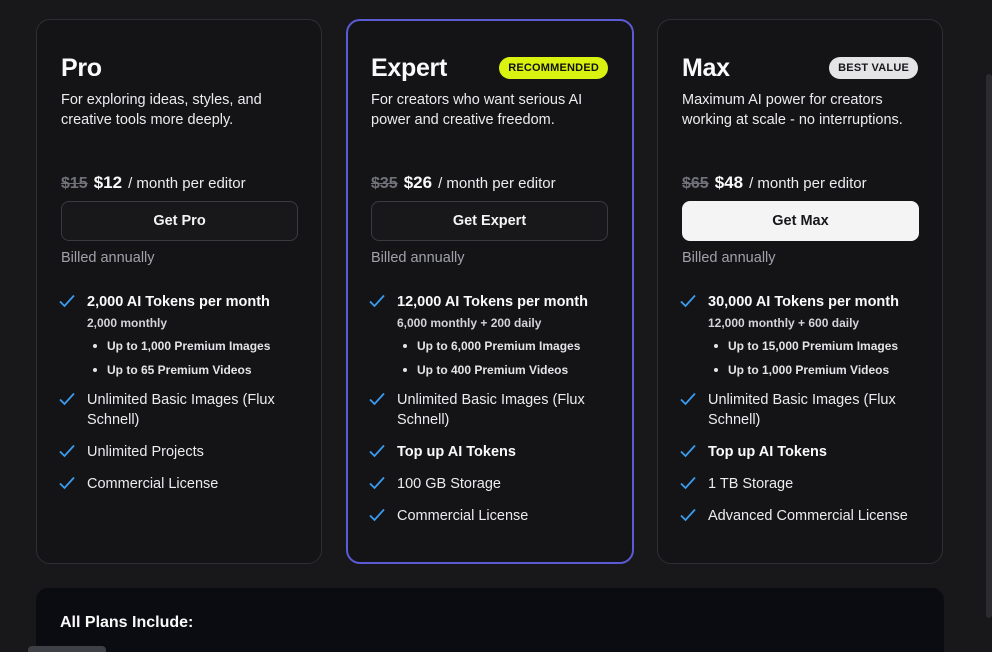 This screenshot has height=652, width=992. I want to click on bullet-item: Up to 1,000 Premium Images, so click(181, 346).